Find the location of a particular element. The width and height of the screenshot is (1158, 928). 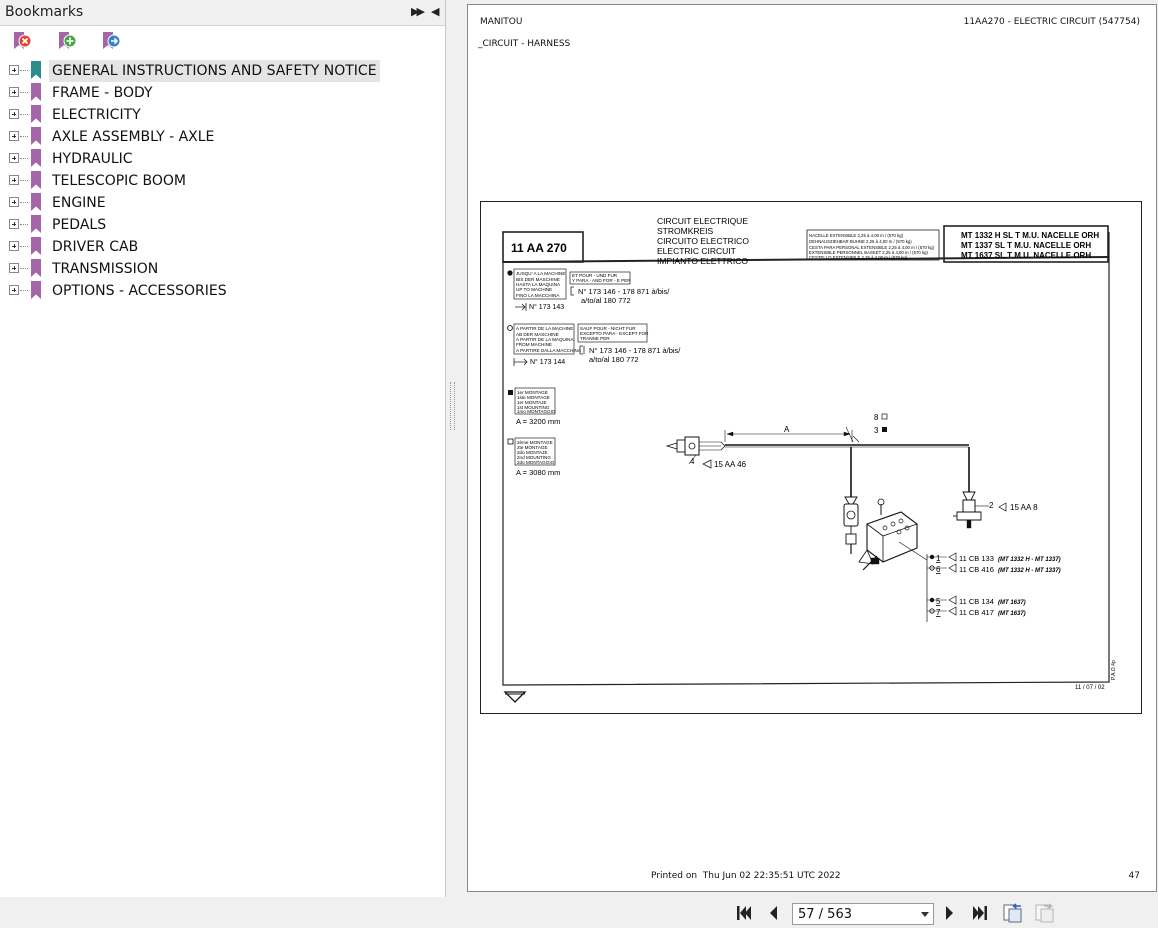

until-line-4: UP TO MACHINE is located at coordinates (534, 289).